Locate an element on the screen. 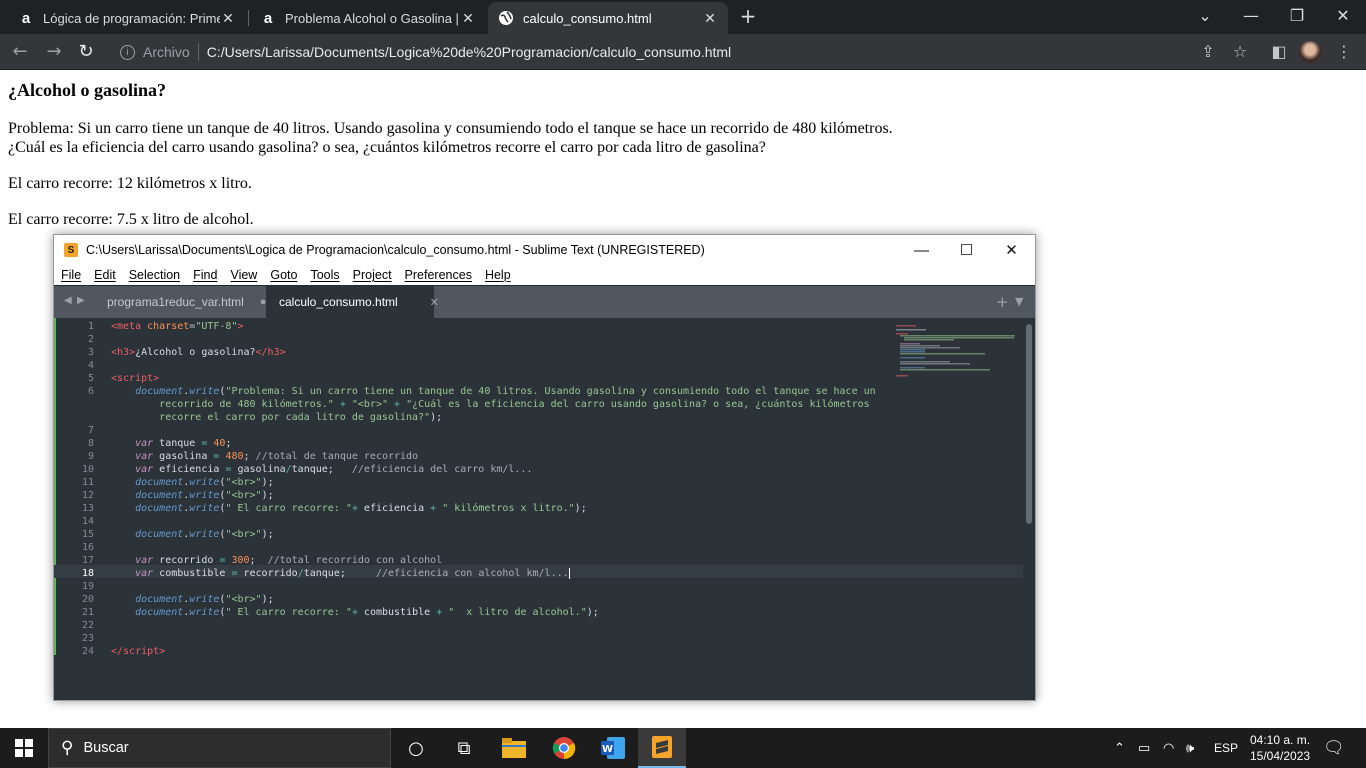 This screenshot has height=768, width=1366. browser-tab-3-active: calculo_consumo.html ✕ is located at coordinates (608, 18).